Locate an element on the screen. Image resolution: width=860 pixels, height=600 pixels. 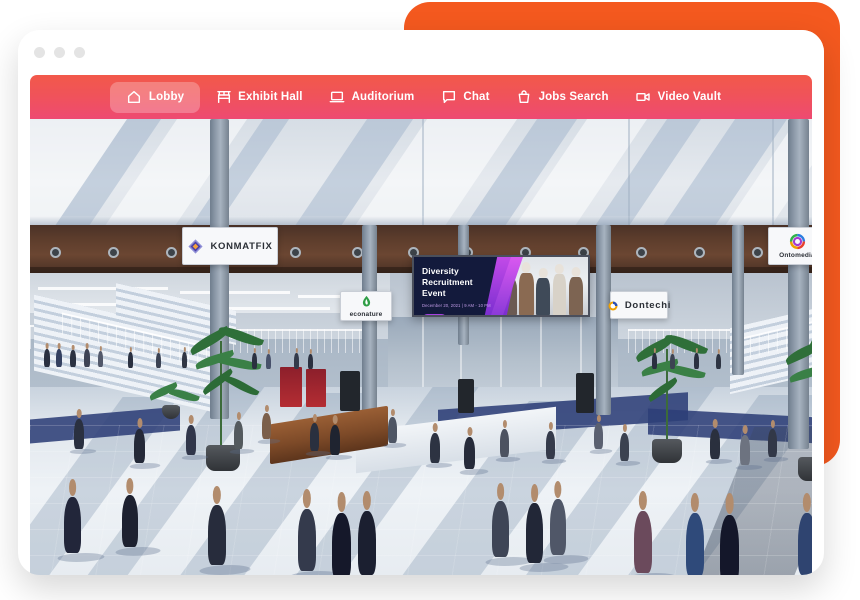
led-title-line1: Diversity is located at coordinates (440, 271).